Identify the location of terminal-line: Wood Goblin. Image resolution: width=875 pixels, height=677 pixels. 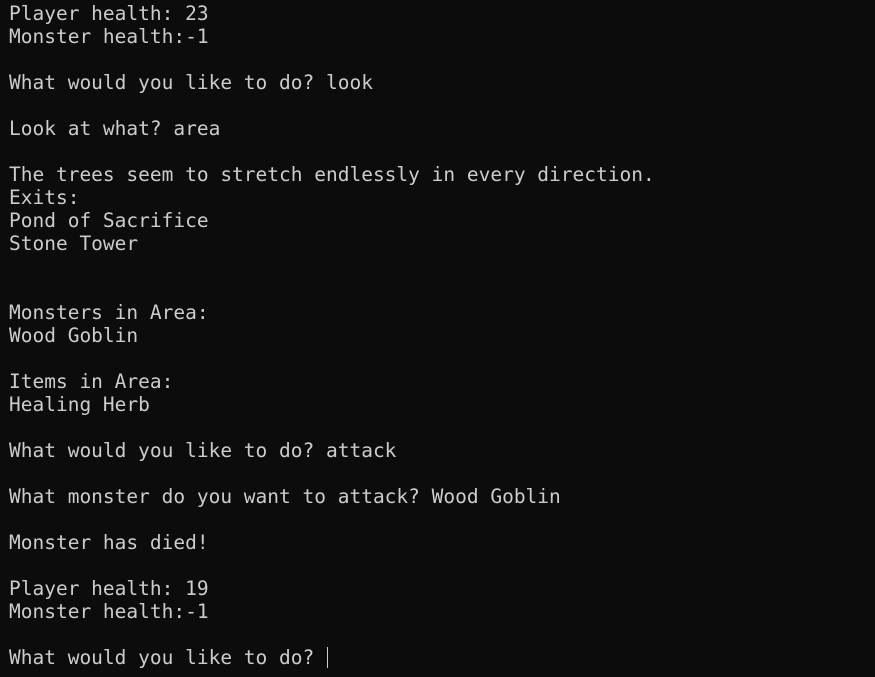
(74, 335).